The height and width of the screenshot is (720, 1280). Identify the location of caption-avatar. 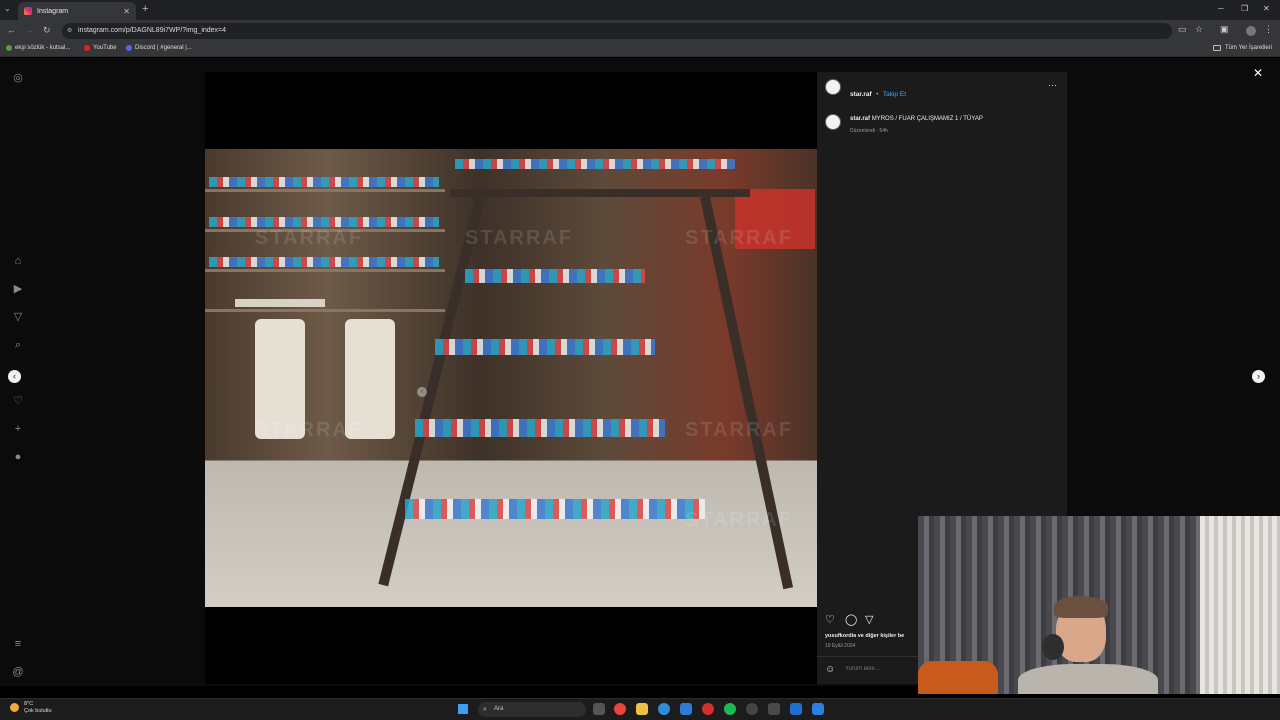
(833, 122).